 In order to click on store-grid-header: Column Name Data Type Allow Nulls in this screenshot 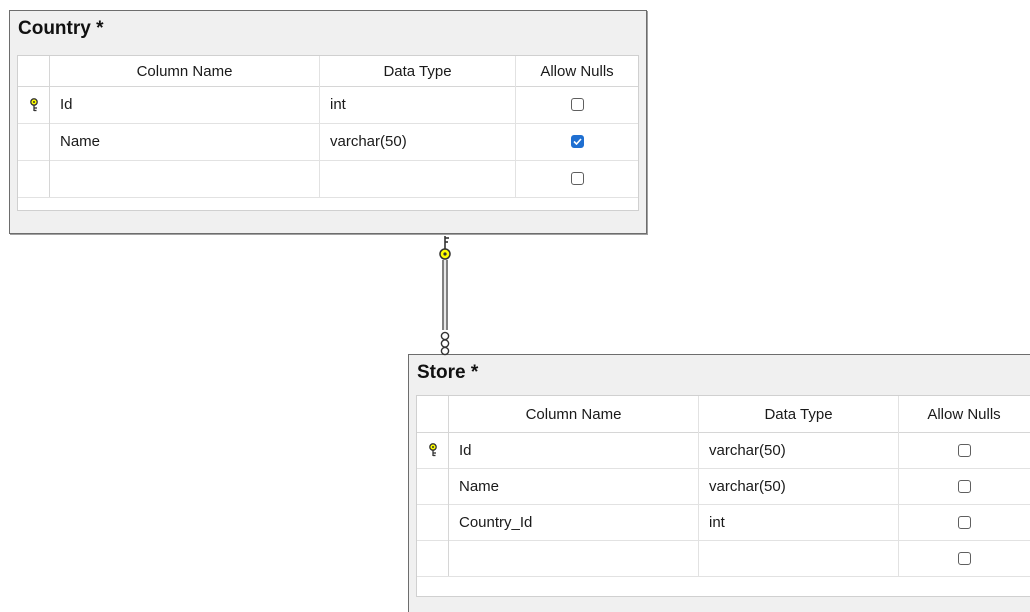, I will do `click(723, 414)`.